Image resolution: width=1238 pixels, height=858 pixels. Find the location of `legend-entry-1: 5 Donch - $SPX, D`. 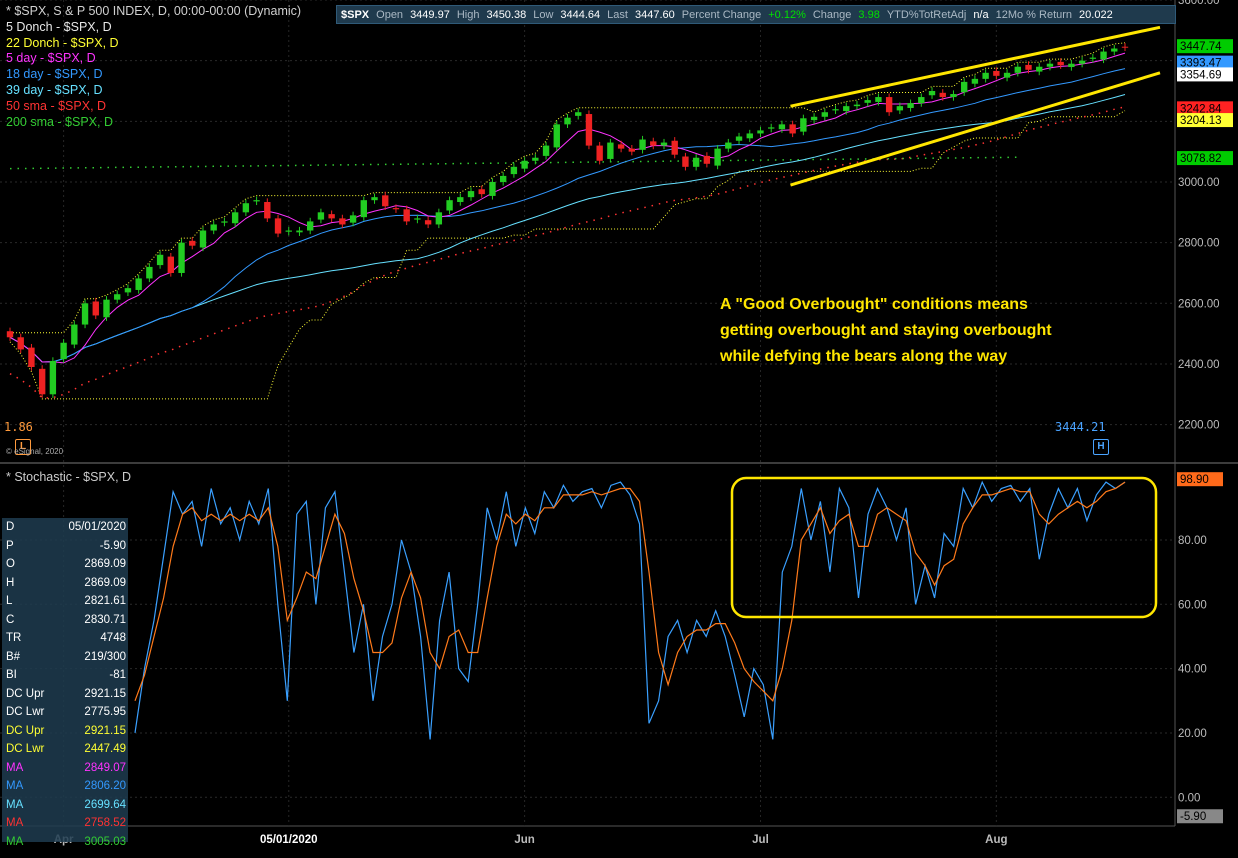

legend-entry-1: 5 Donch - $SPX, D is located at coordinates (153, 28).